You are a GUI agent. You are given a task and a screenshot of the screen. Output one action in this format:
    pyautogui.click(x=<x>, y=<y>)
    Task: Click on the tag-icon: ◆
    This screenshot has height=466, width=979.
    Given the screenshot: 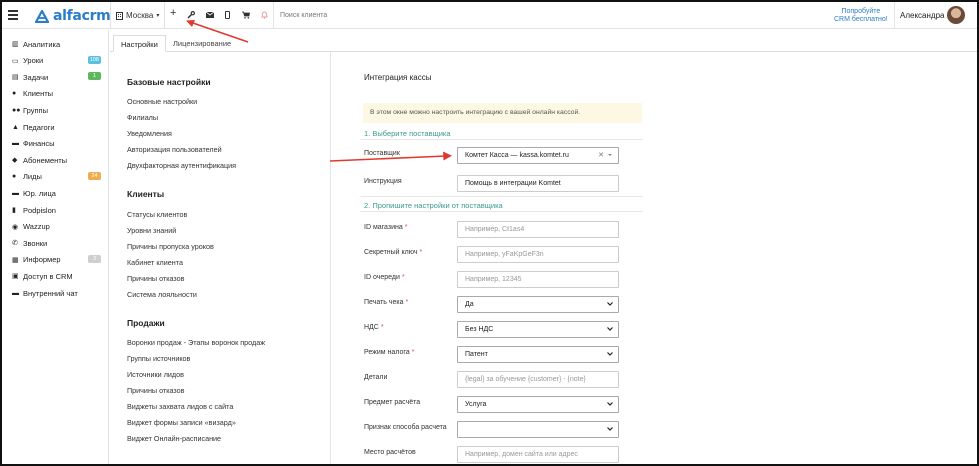 What is the action you would take?
    pyautogui.click(x=15, y=161)
    